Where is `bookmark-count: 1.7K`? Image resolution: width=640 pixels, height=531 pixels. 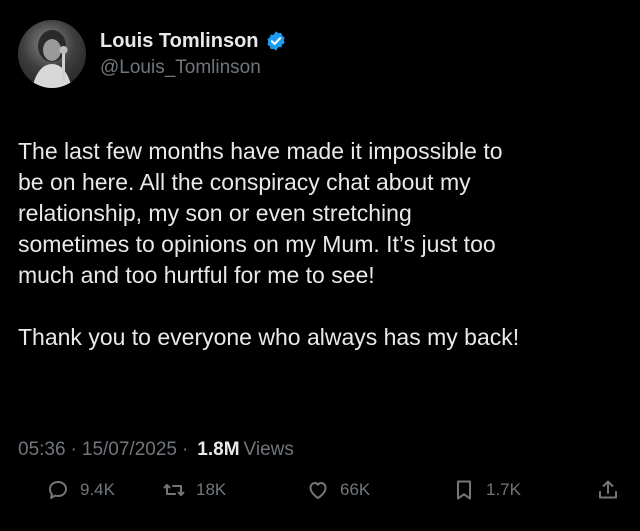 bookmark-count: 1.7K is located at coordinates (503, 489).